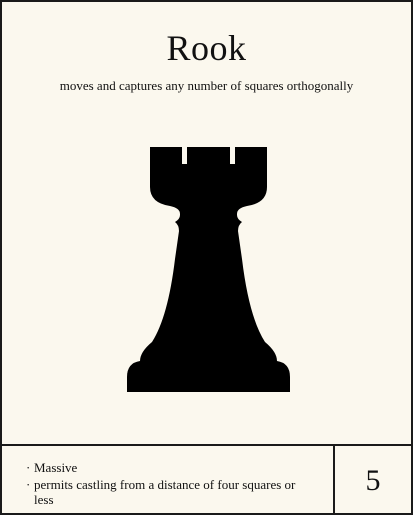  I want to click on card-title: Rook, so click(206, 48).